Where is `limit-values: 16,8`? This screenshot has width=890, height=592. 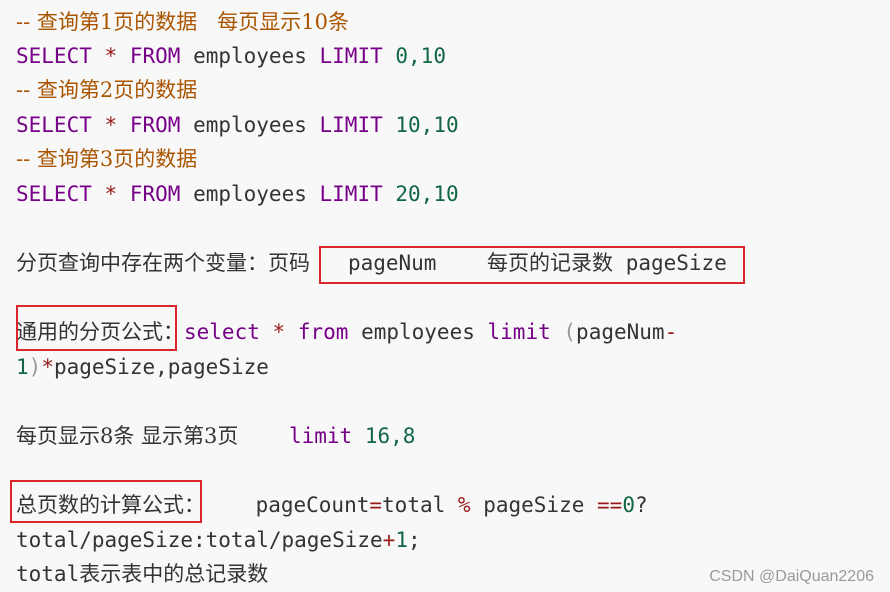
limit-values: 16,8 is located at coordinates (390, 436).